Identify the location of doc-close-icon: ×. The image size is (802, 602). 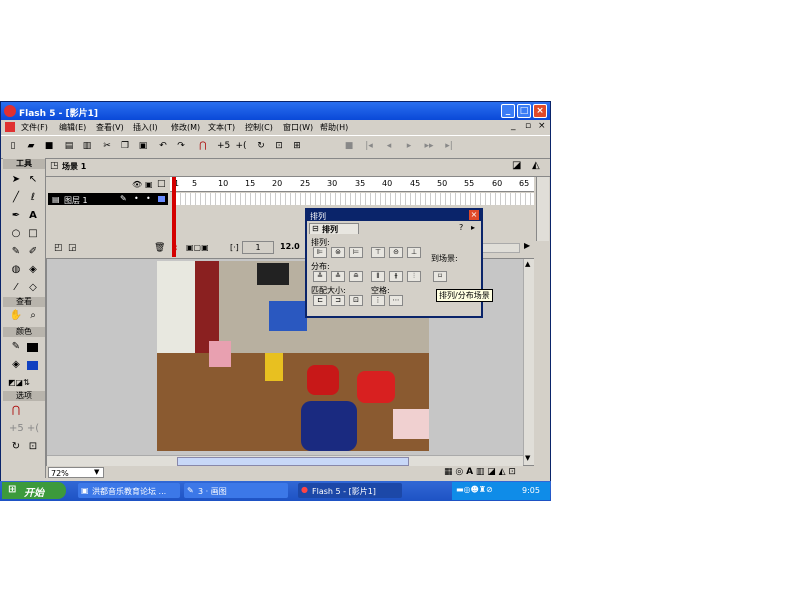
(542, 126).